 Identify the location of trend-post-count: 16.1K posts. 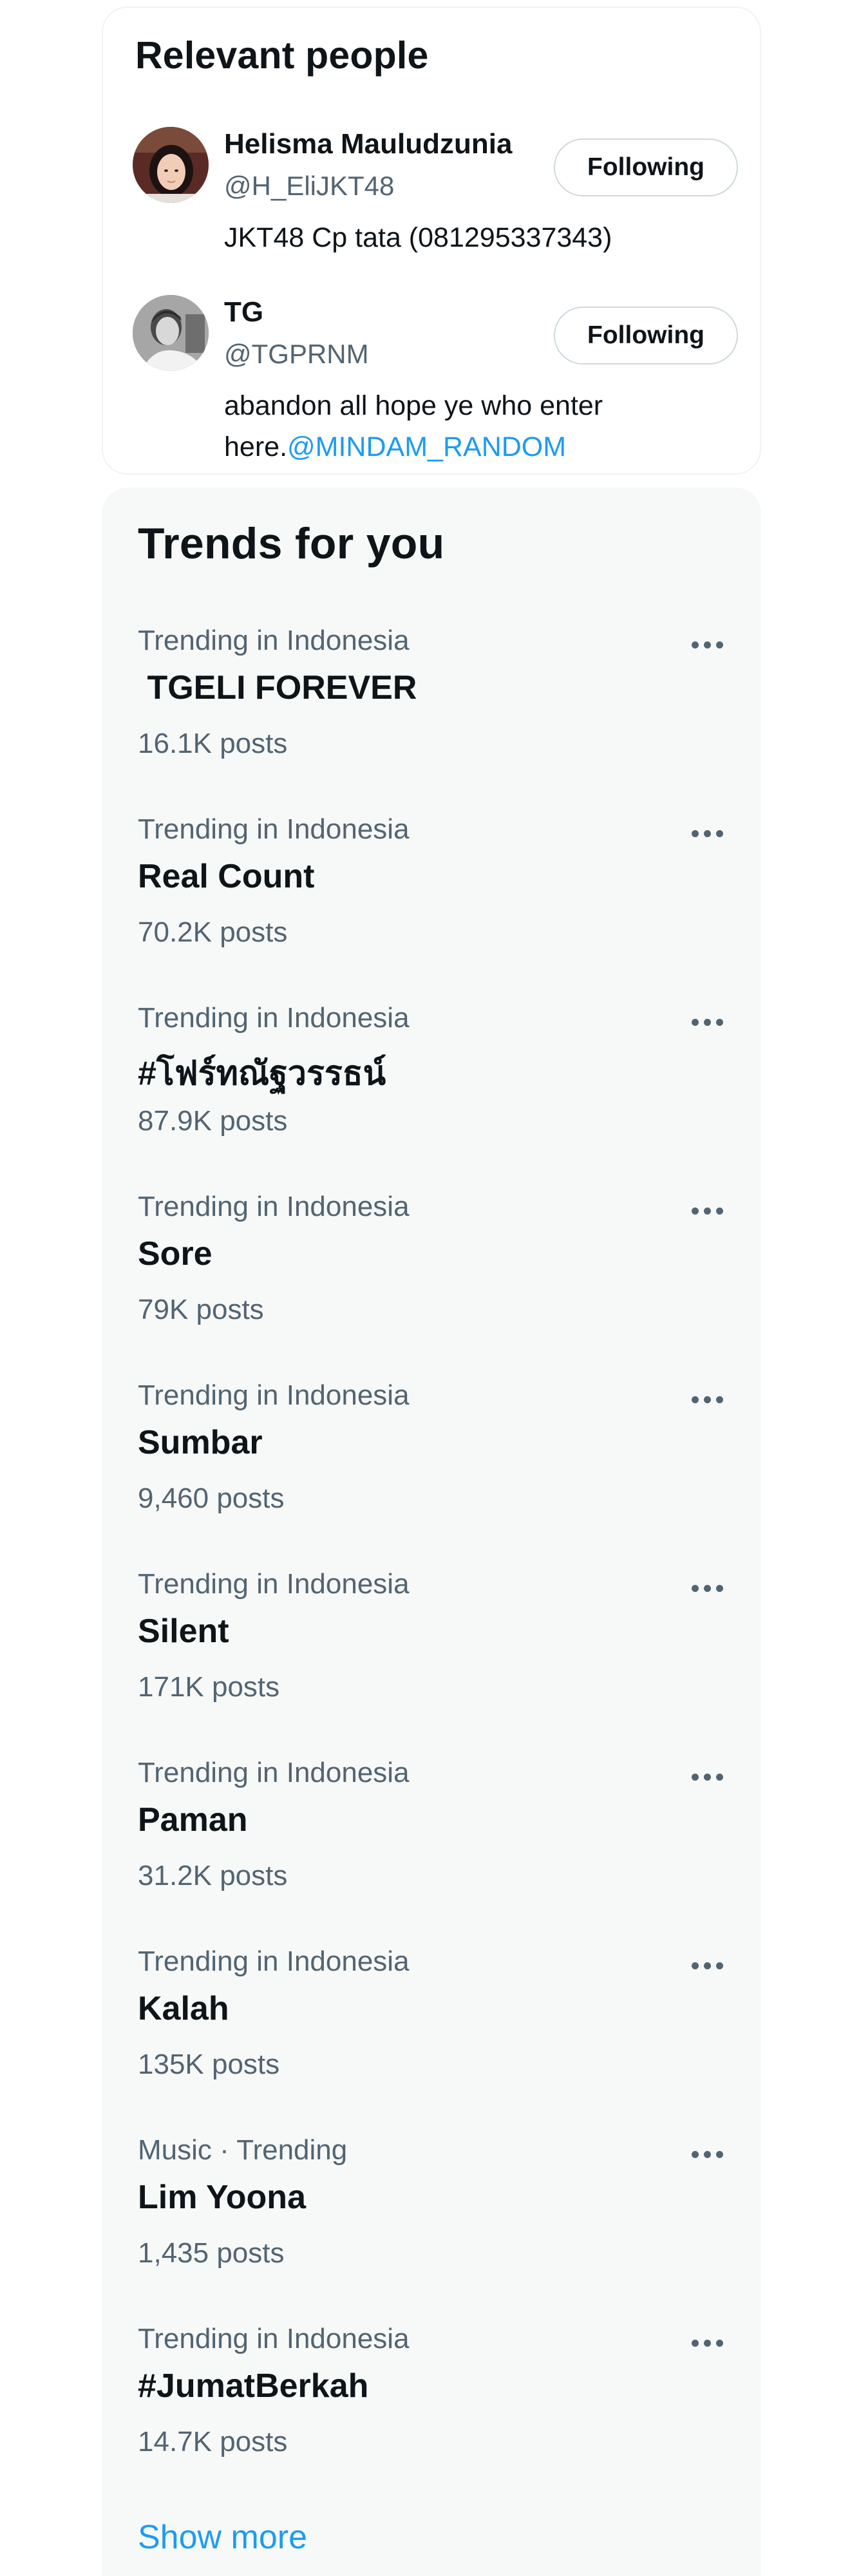
(213, 744).